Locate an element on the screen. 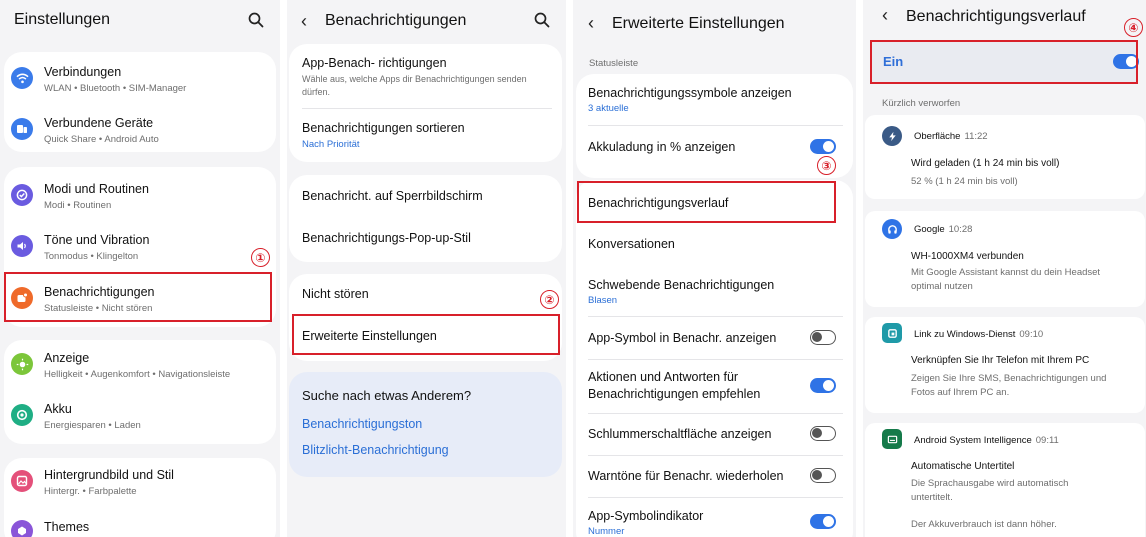 The image size is (1146, 537). repeat-alerts-item: Warntöne für Benachr. wiederholen is located at coordinates (714, 477).